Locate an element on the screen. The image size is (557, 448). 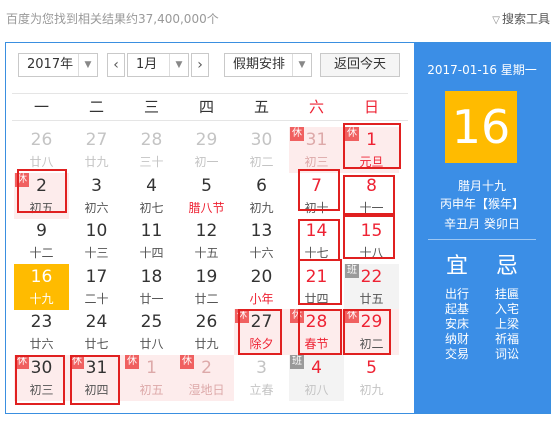
yi-item: 纳财 is located at coordinates (456, 339).